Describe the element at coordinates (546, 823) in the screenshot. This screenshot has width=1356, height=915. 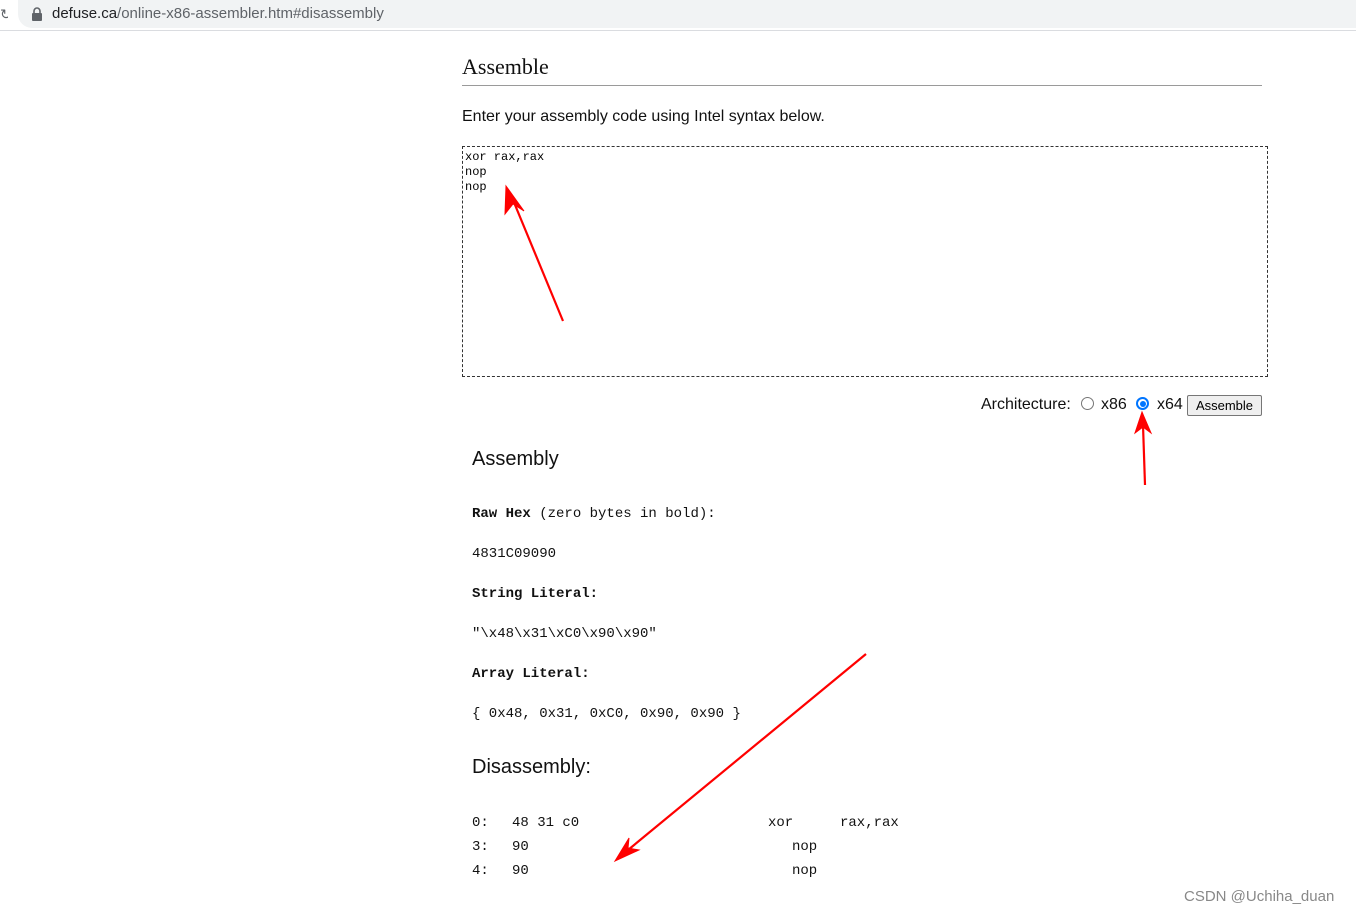
I see `dis-bytes: 48 31 c0` at that location.